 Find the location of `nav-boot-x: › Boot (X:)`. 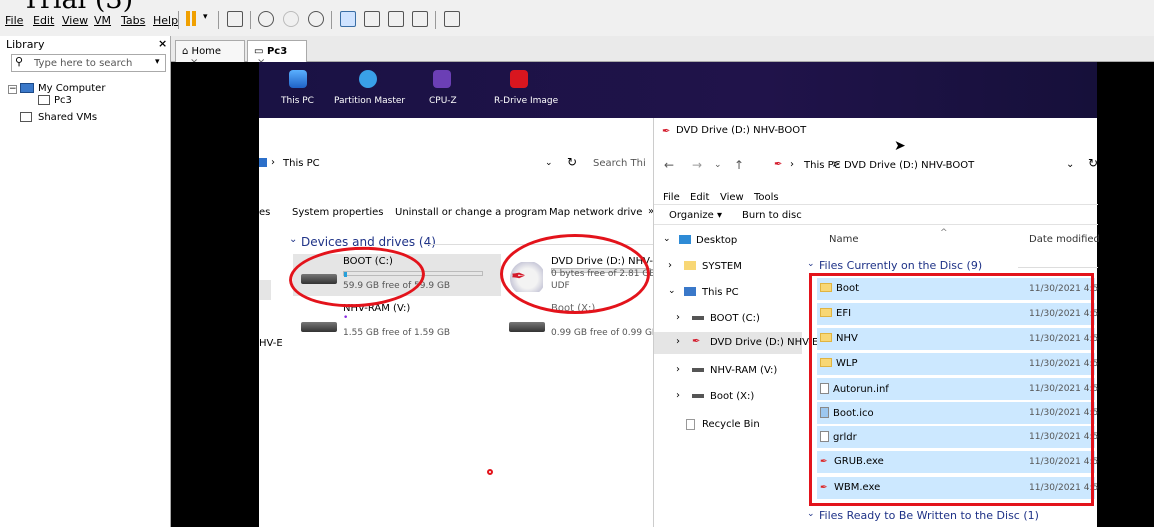

nav-boot-x: › Boot (X:) is located at coordinates (728, 397).